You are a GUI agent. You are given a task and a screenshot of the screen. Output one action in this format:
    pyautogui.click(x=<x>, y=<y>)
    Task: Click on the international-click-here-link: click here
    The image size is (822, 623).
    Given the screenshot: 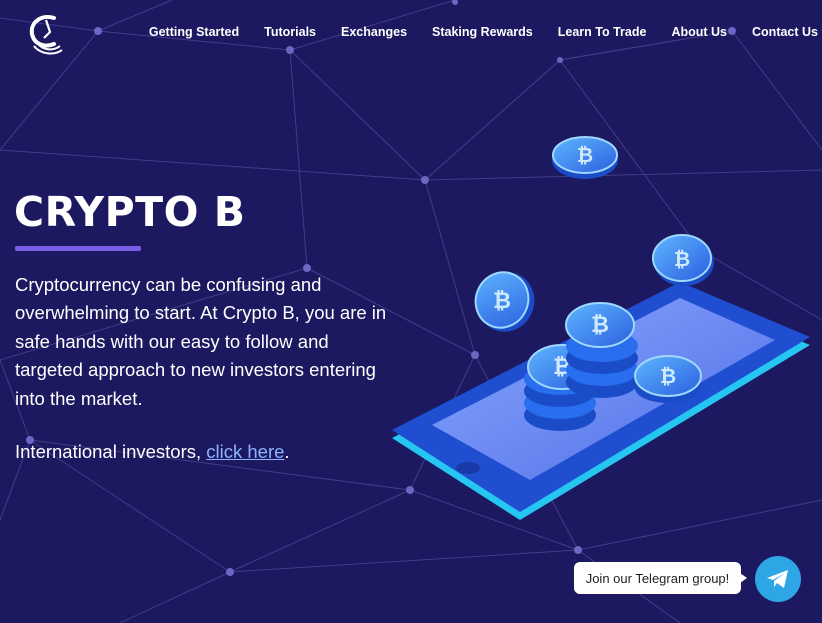 What is the action you would take?
    pyautogui.click(x=245, y=451)
    